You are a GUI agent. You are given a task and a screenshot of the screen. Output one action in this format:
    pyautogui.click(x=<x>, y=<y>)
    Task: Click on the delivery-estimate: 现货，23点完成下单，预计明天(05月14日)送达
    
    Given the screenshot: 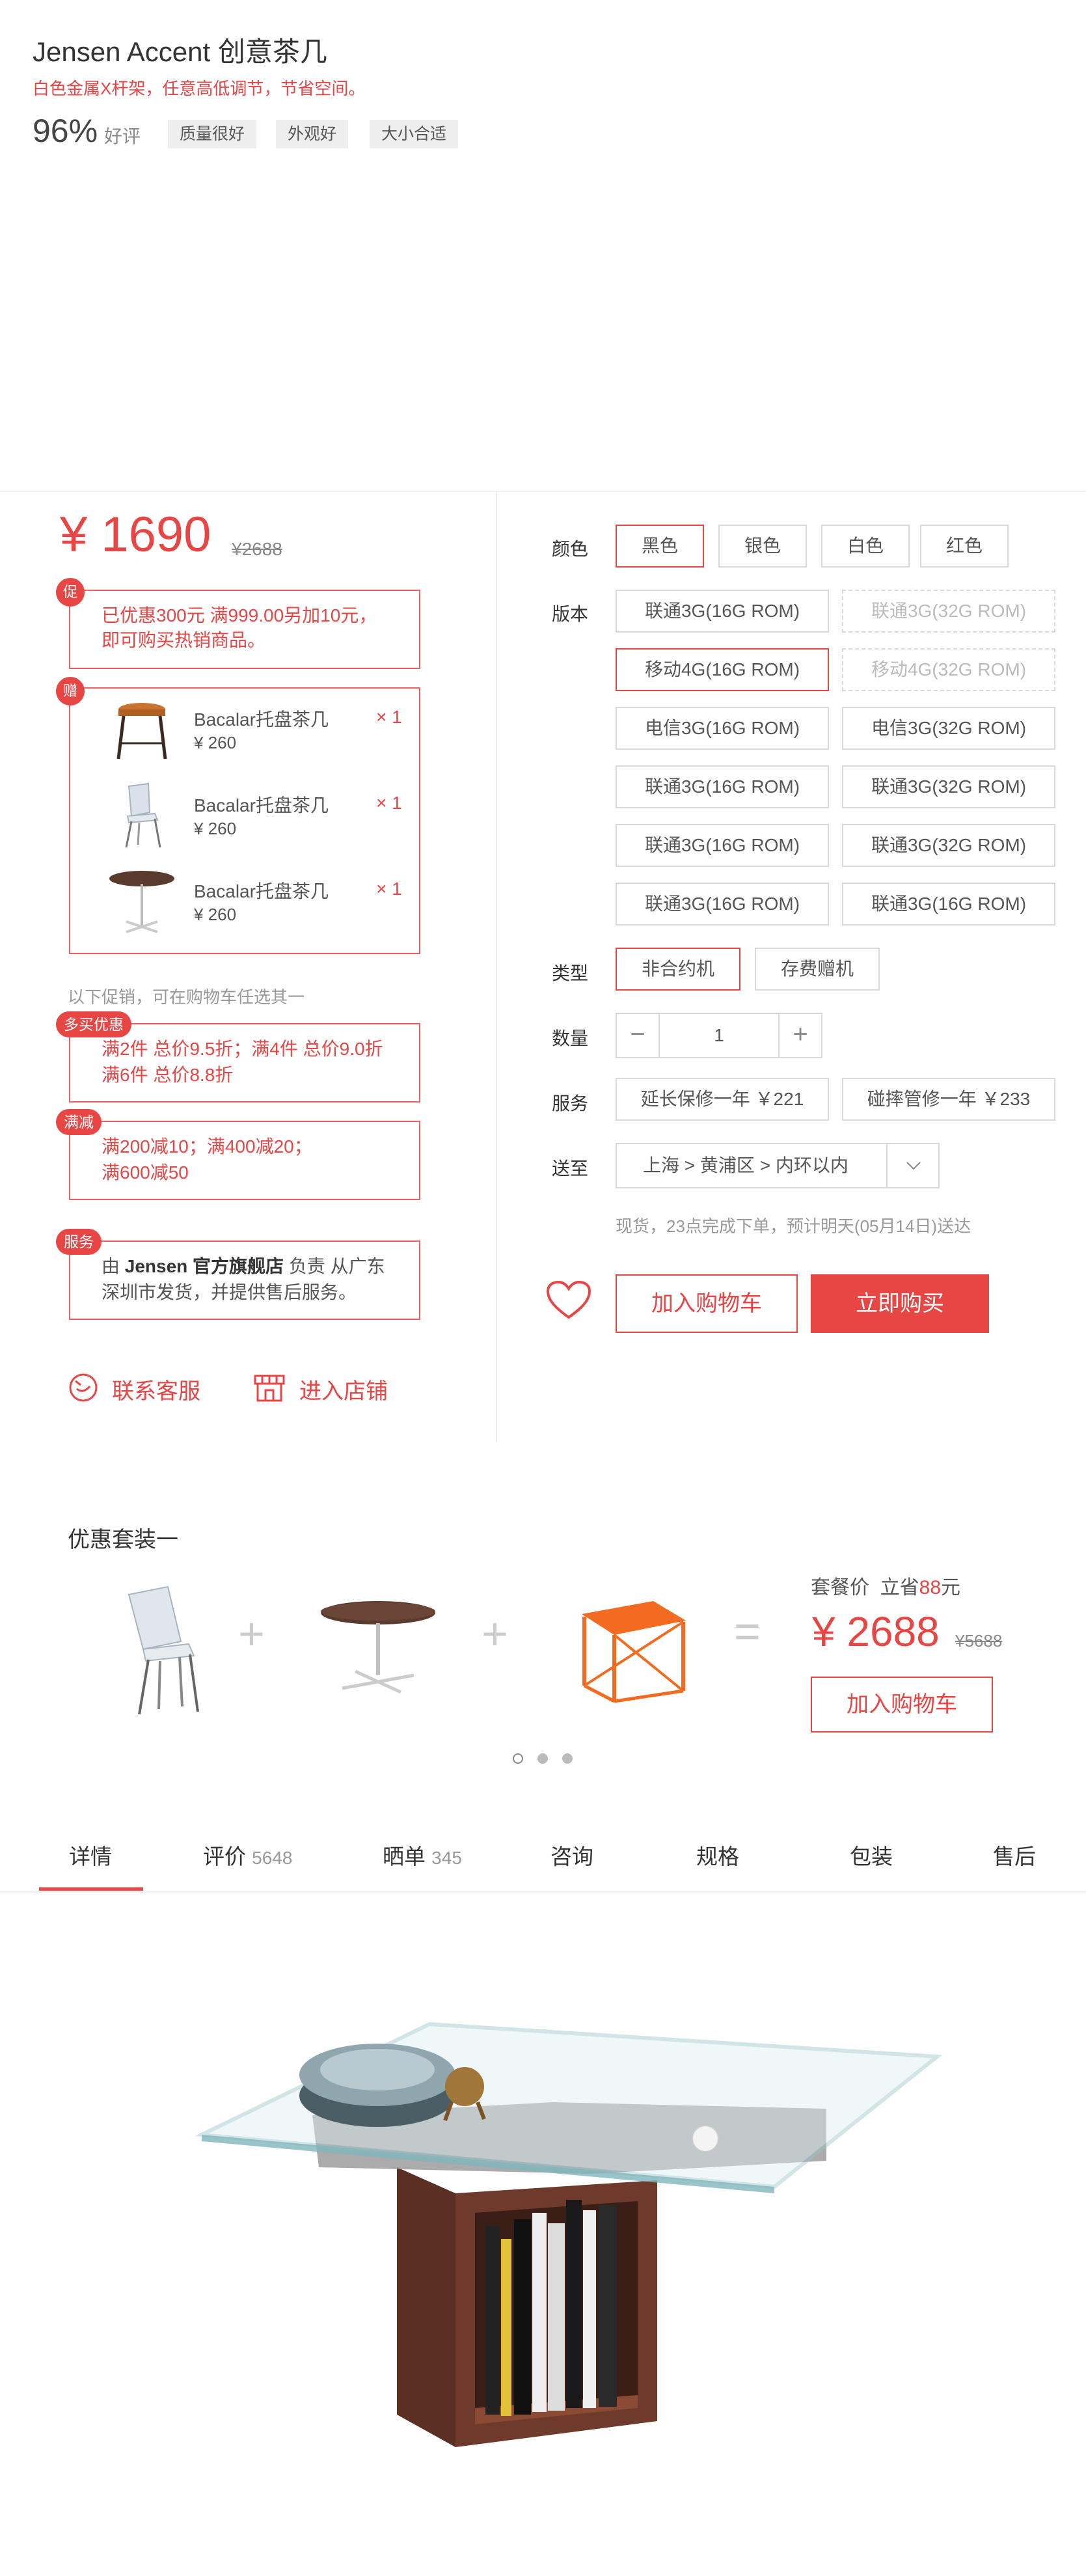 What is the action you would take?
    pyautogui.click(x=793, y=1226)
    